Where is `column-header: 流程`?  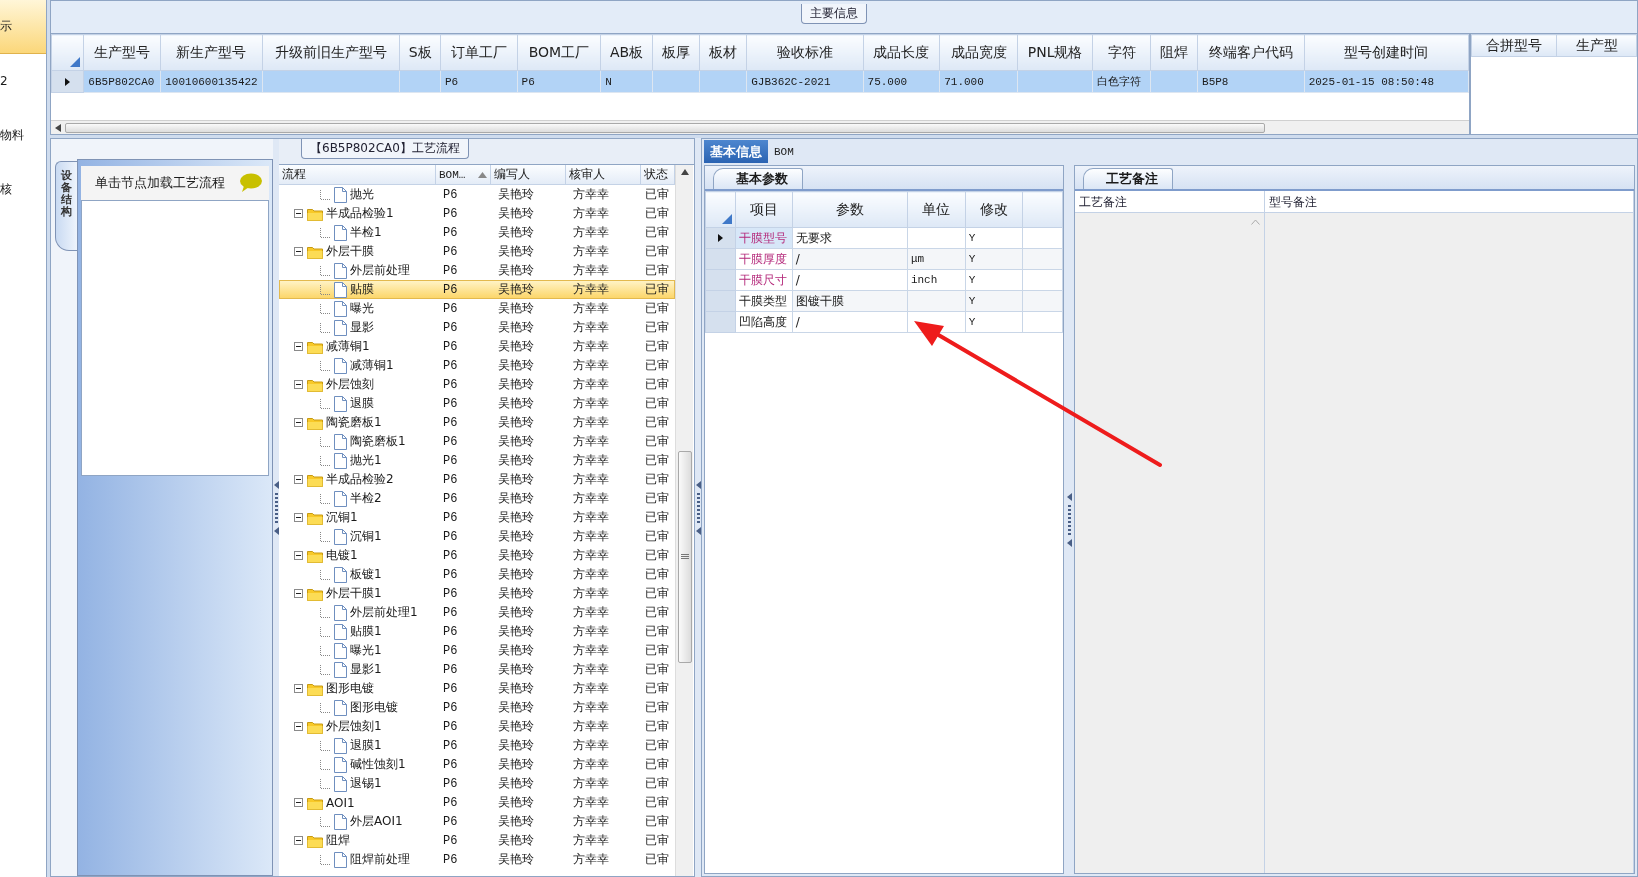 column-header: 流程 is located at coordinates (357, 174).